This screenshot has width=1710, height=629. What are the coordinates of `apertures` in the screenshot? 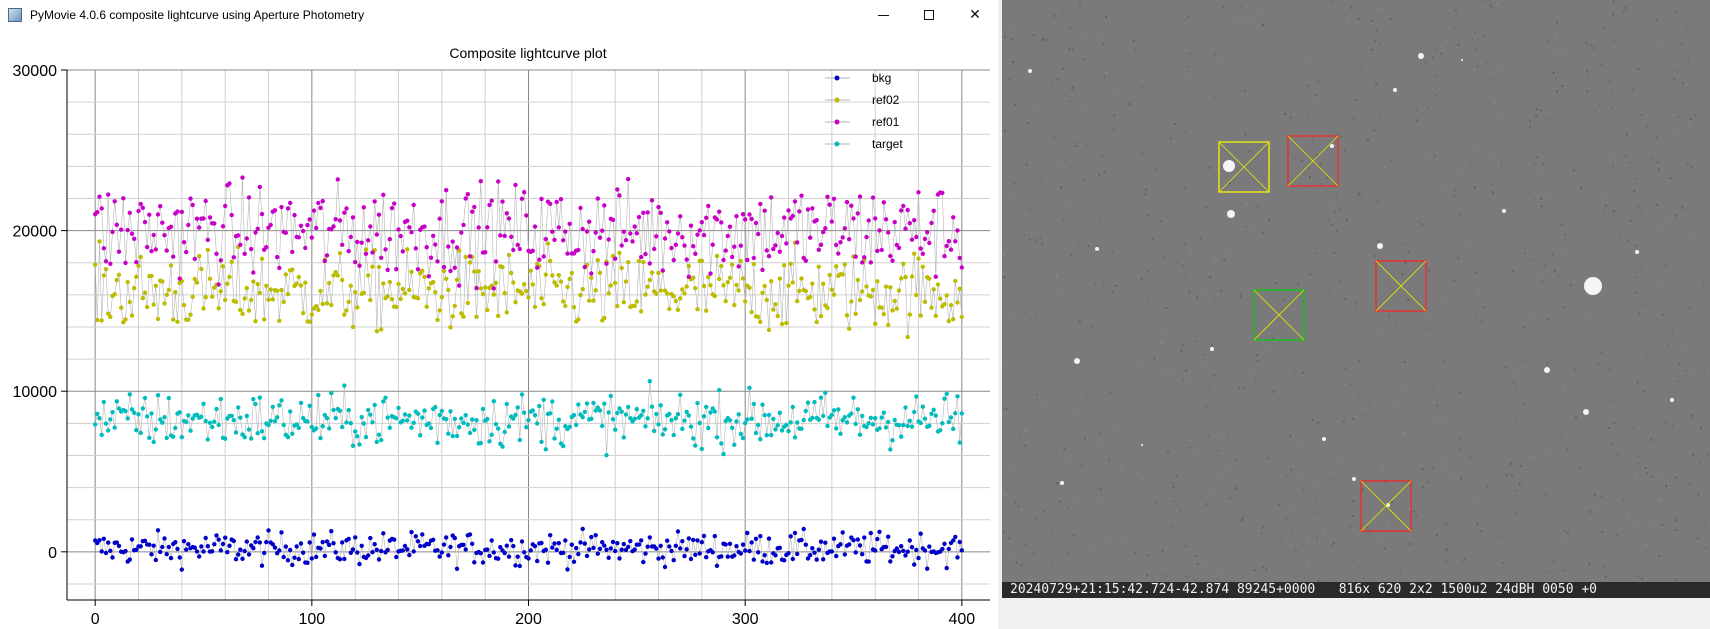 It's located at (1322, 333).